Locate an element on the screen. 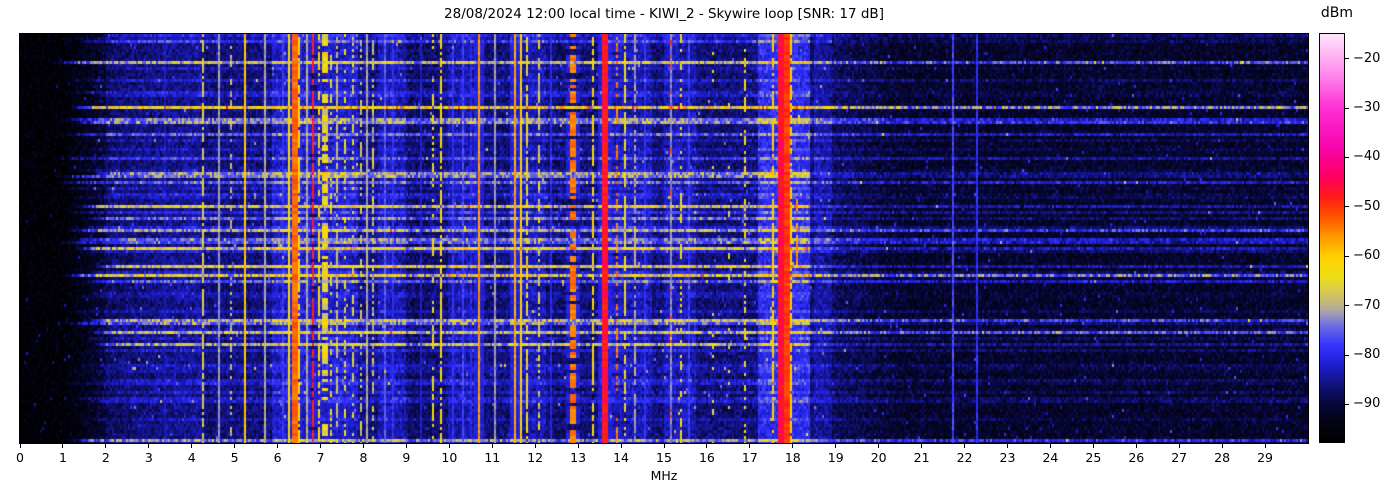  x-tick-label: 17 is located at coordinates (749, 457).